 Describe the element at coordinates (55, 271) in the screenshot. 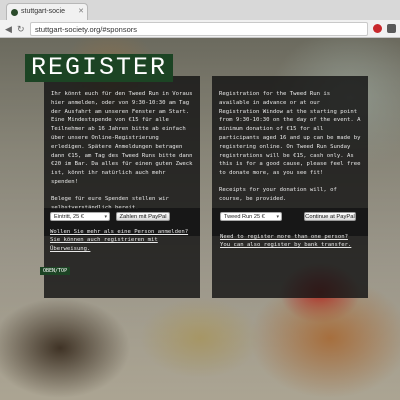

I see `back-to-top-link: OBEN/TOP` at that location.